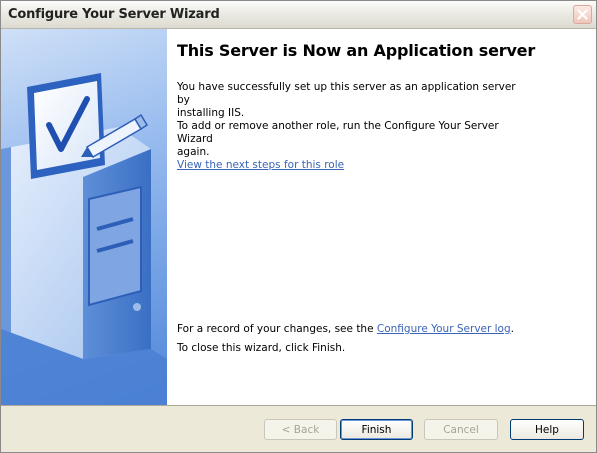 This screenshot has width=597, height=453. Describe the element at coordinates (444, 329) in the screenshot. I see `server-log-link: Configure Your Server log` at that location.